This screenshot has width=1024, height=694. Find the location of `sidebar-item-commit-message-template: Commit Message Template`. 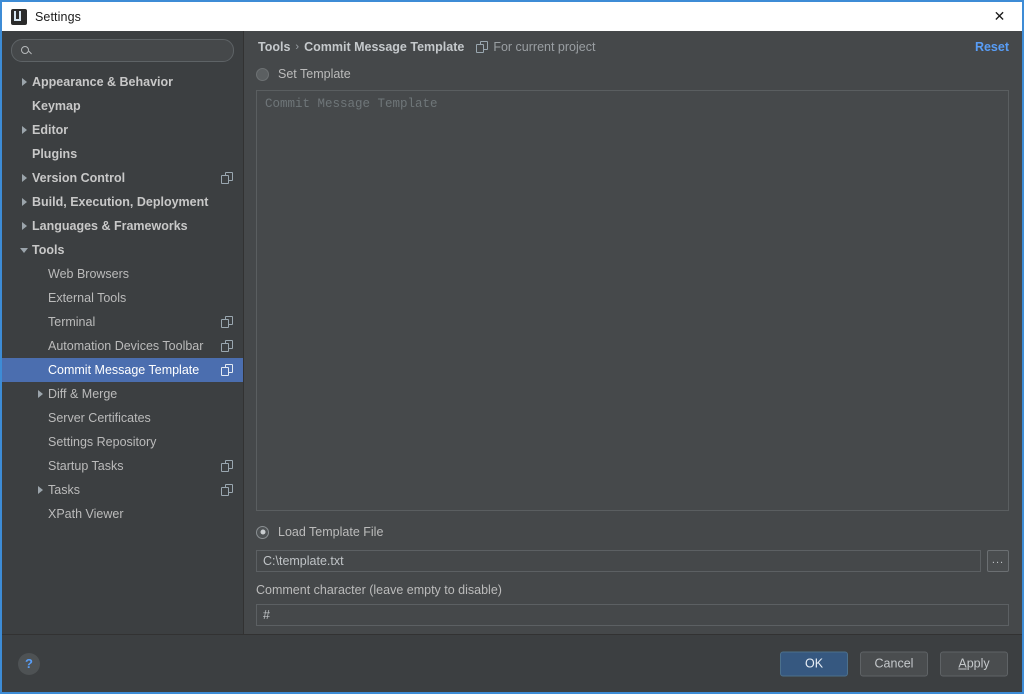

sidebar-item-commit-message-template: Commit Message Template is located at coordinates (122, 370).